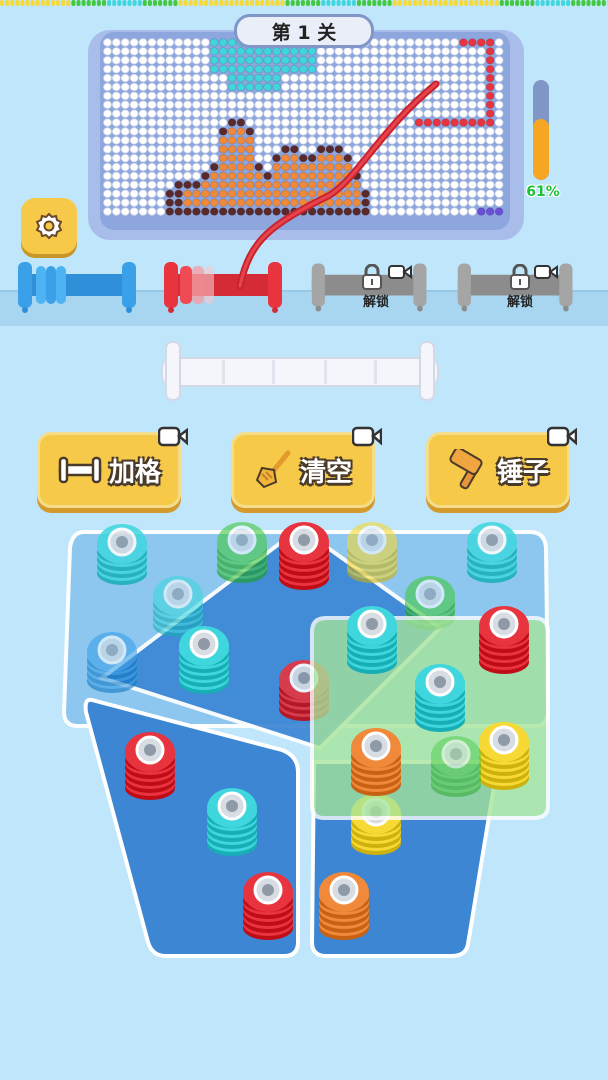 Image resolution: width=608 pixels, height=1080 pixels. I want to click on progress-fill, so click(541, 149).